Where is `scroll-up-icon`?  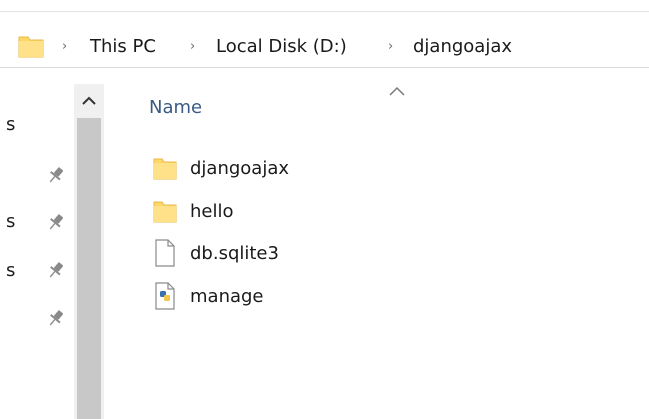
scroll-up-icon is located at coordinates (89, 101).